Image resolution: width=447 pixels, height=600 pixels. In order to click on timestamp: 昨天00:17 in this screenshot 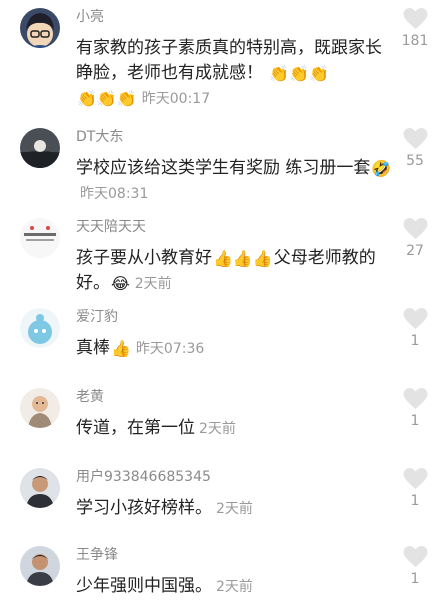, I will do `click(176, 99)`.